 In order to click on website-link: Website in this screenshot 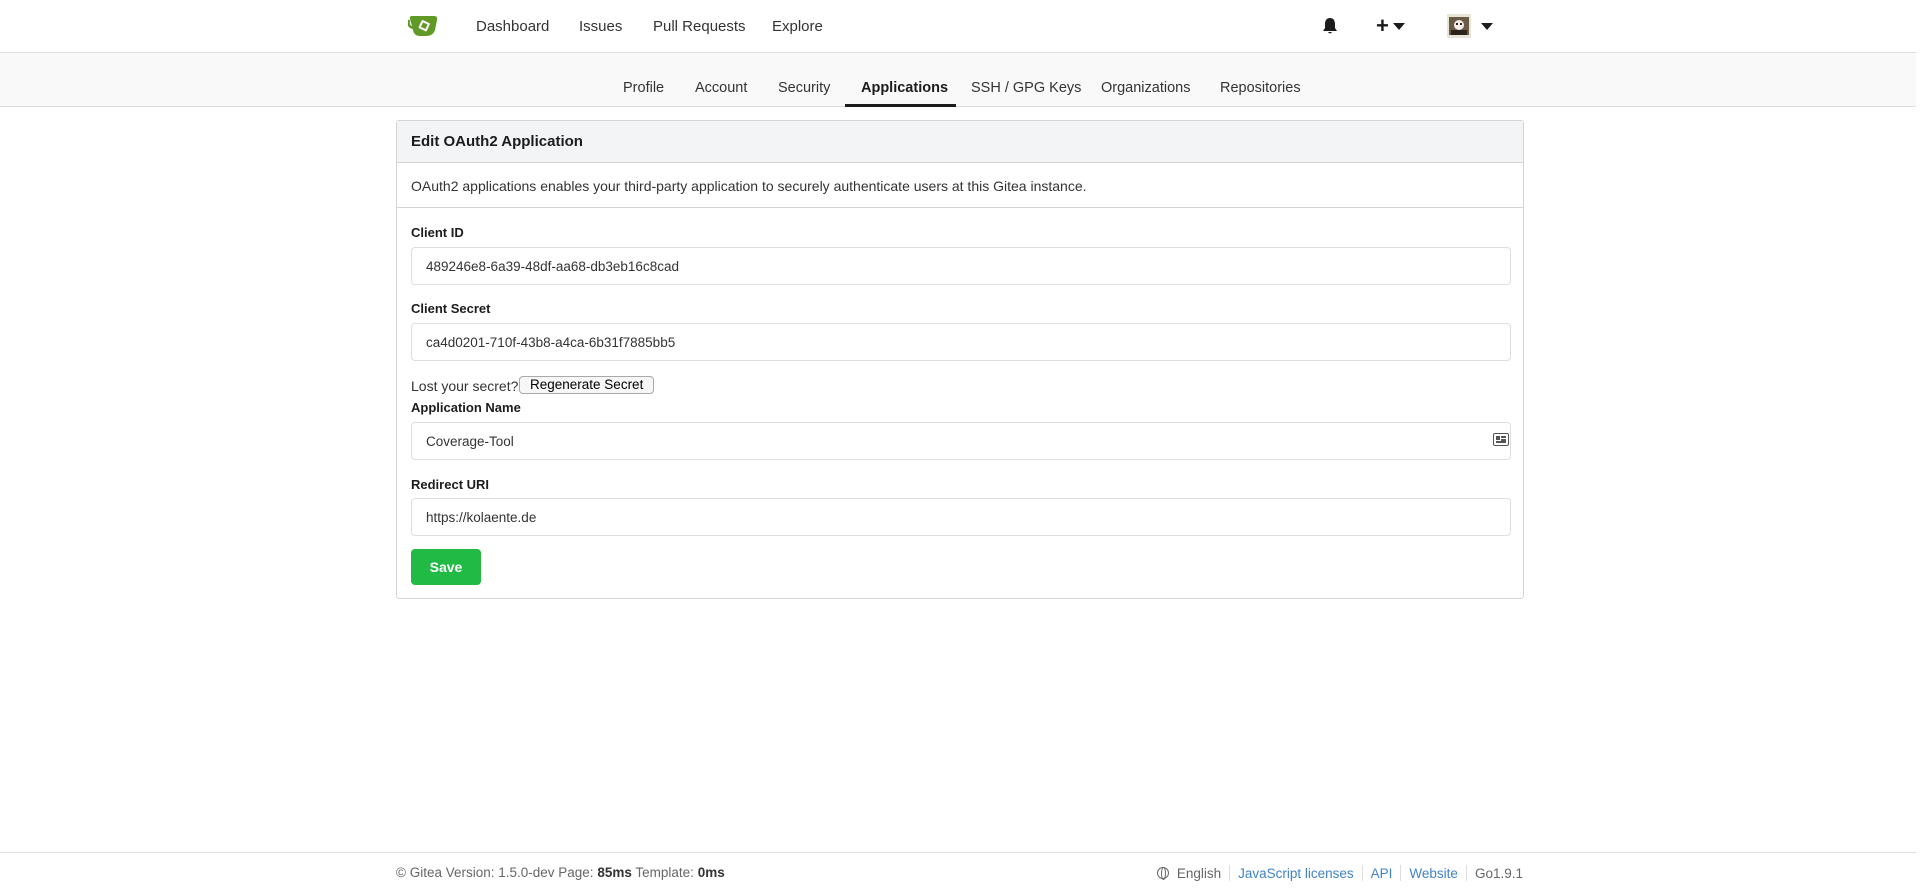, I will do `click(1433, 873)`.